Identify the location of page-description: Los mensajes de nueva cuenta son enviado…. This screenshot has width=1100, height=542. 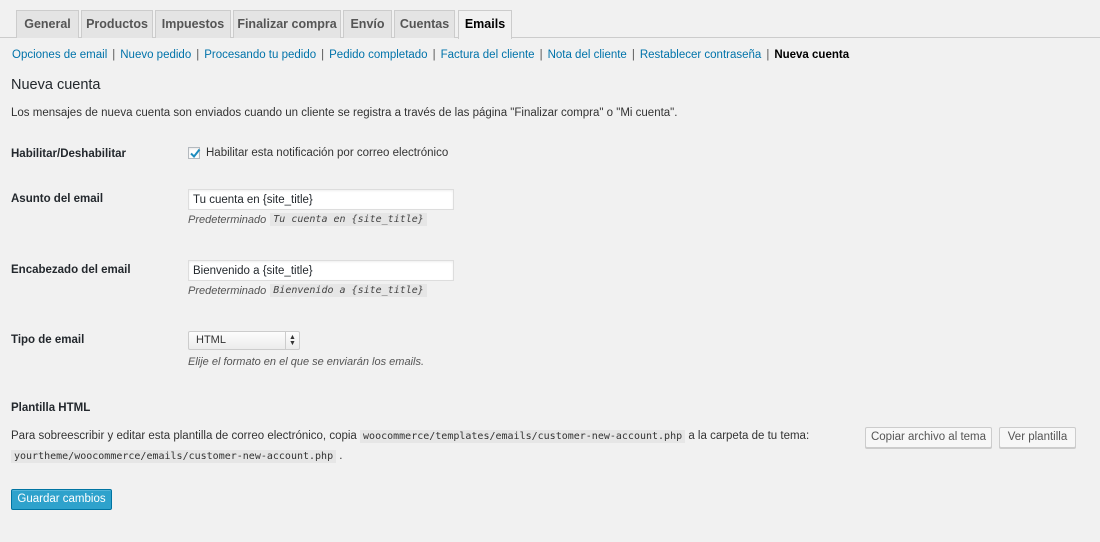
(344, 113).